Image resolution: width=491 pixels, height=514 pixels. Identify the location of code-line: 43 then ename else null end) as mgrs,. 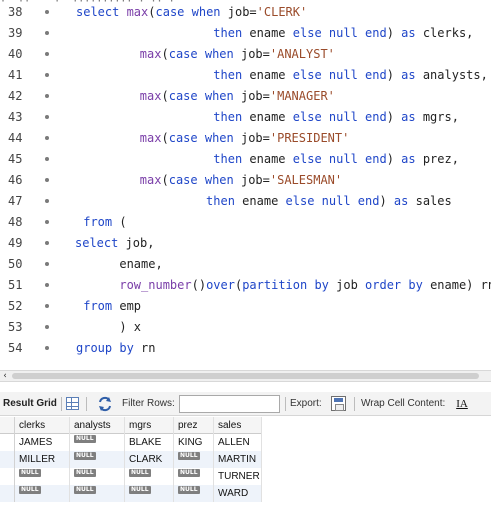
(245, 117).